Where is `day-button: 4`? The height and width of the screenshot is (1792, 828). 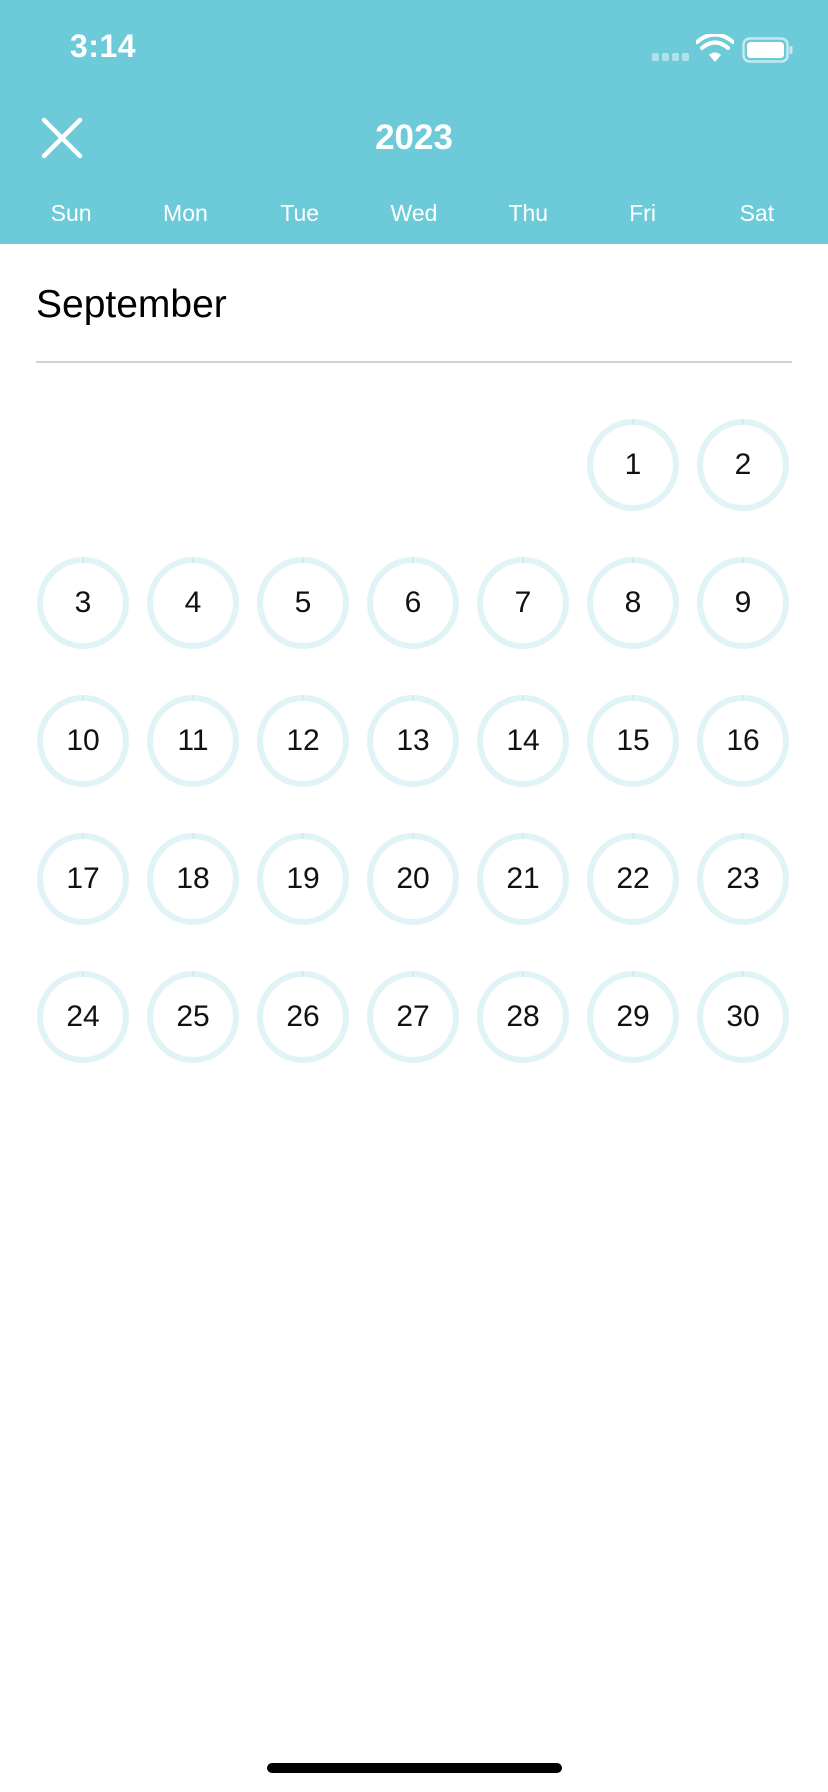 day-button: 4 is located at coordinates (193, 603).